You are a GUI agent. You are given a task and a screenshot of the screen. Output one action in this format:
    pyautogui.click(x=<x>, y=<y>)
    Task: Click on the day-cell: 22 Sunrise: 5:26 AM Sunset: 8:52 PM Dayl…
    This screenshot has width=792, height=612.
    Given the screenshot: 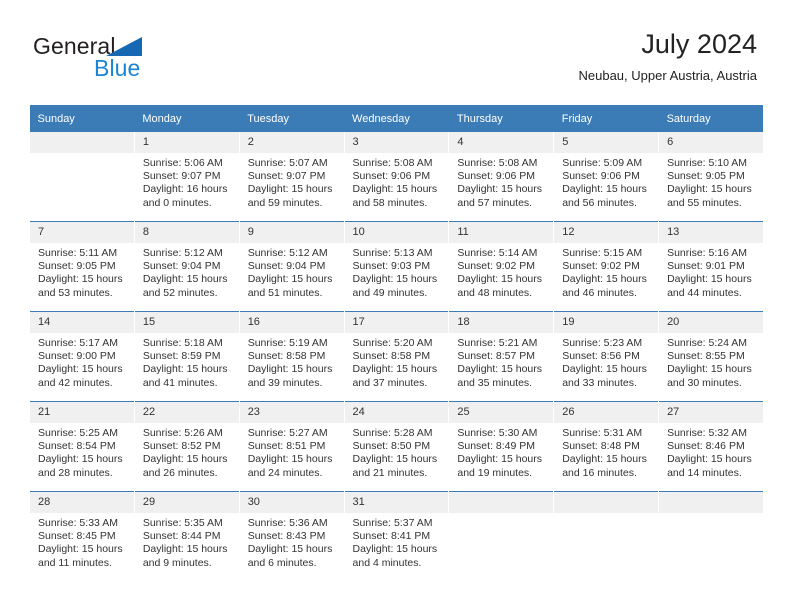 What is the action you would take?
    pyautogui.click(x=186, y=446)
    